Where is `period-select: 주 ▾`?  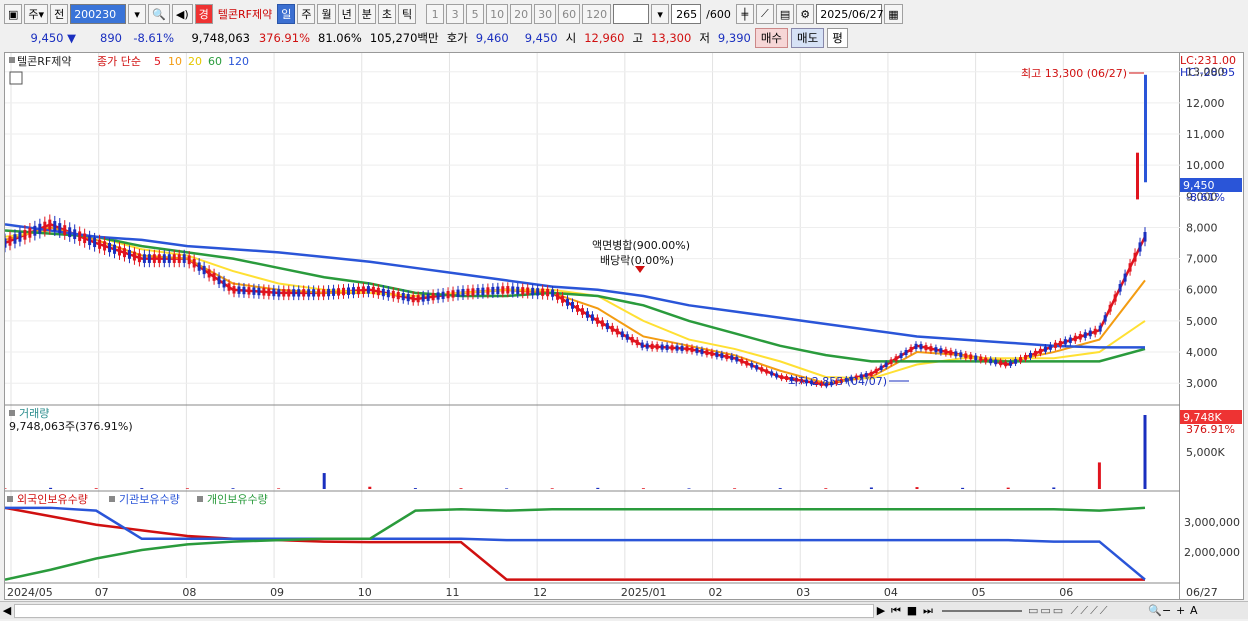 period-select: 주 ▾ is located at coordinates (36, 14).